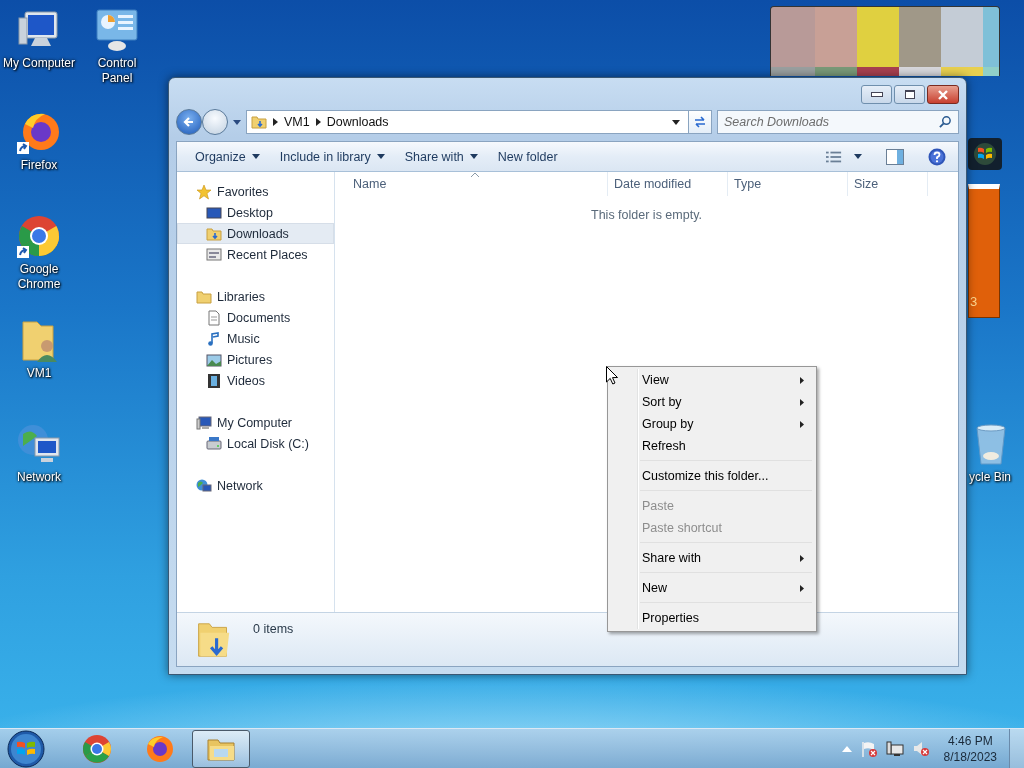 The width and height of the screenshot is (1024, 768). What do you see at coordinates (39, 373) in the screenshot?
I see `desktop-icon-label: VM1` at bounding box center [39, 373].